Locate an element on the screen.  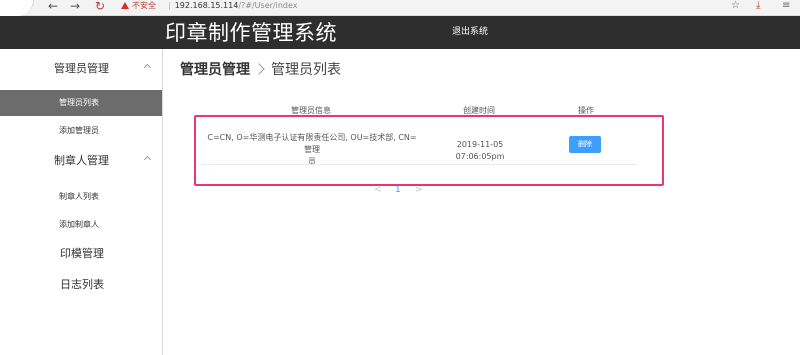
sidebar-group-label: 制章人管理 is located at coordinates (81, 160).